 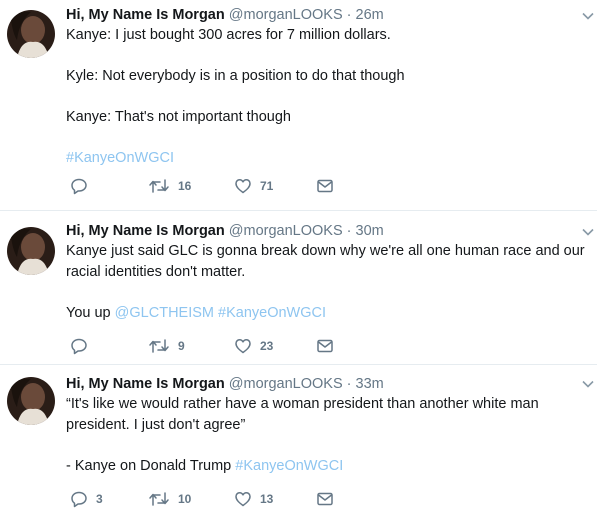 What do you see at coordinates (185, 499) in the screenshot?
I see `retweet-count: 10` at bounding box center [185, 499].